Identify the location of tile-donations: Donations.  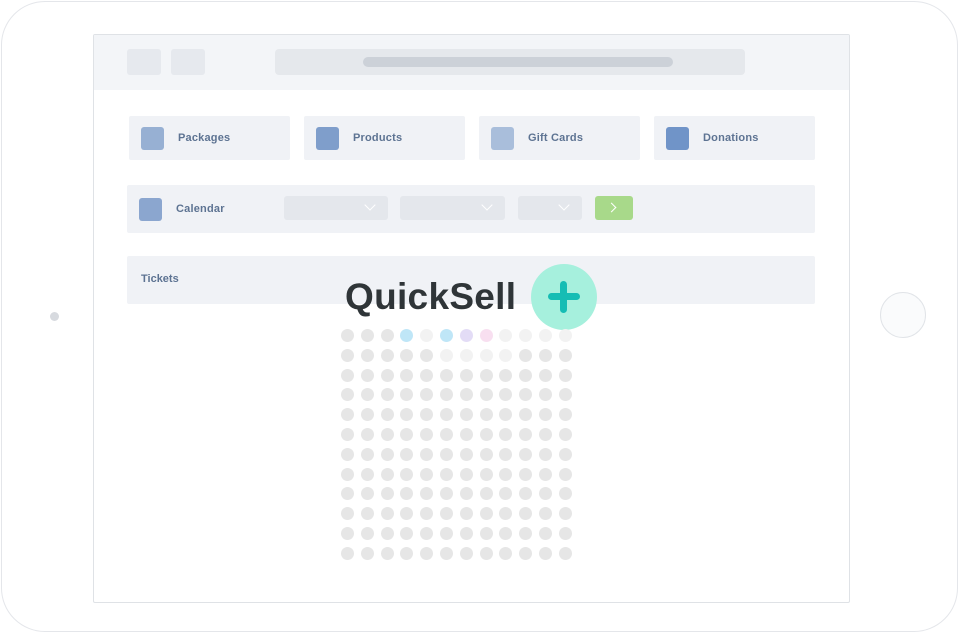
(734, 138).